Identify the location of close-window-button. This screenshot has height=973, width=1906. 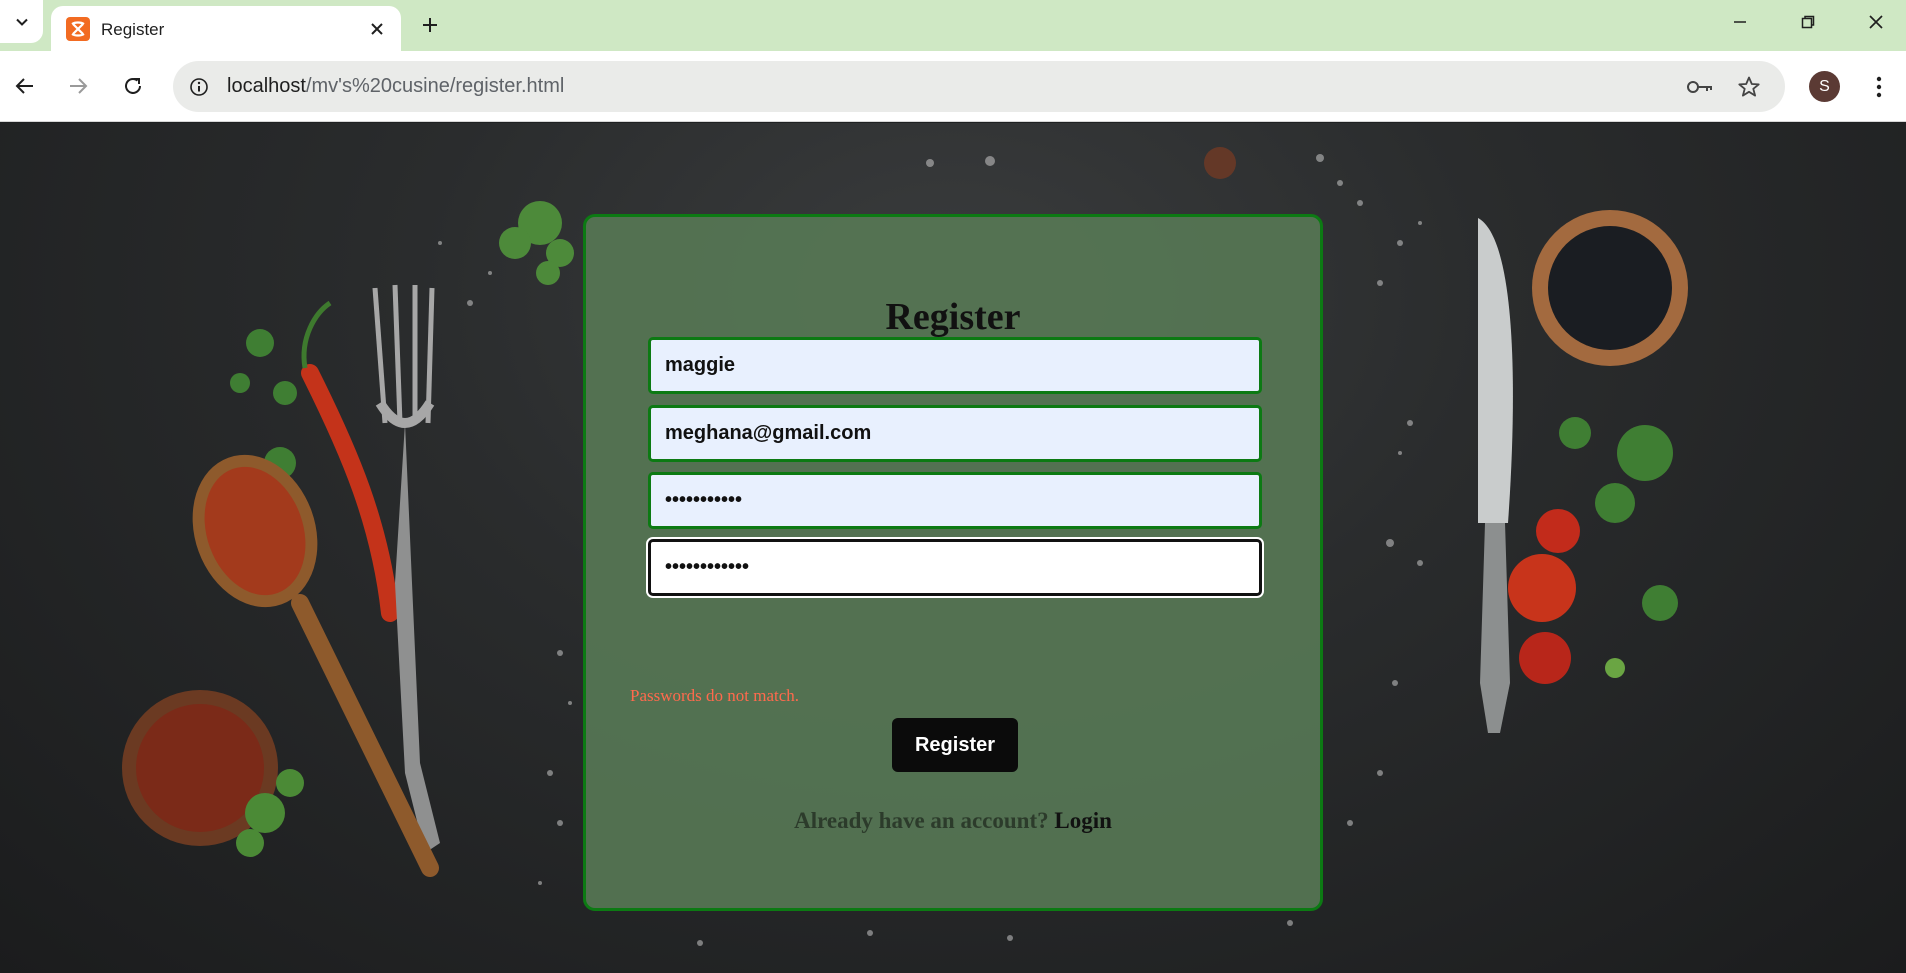
(1876, 21).